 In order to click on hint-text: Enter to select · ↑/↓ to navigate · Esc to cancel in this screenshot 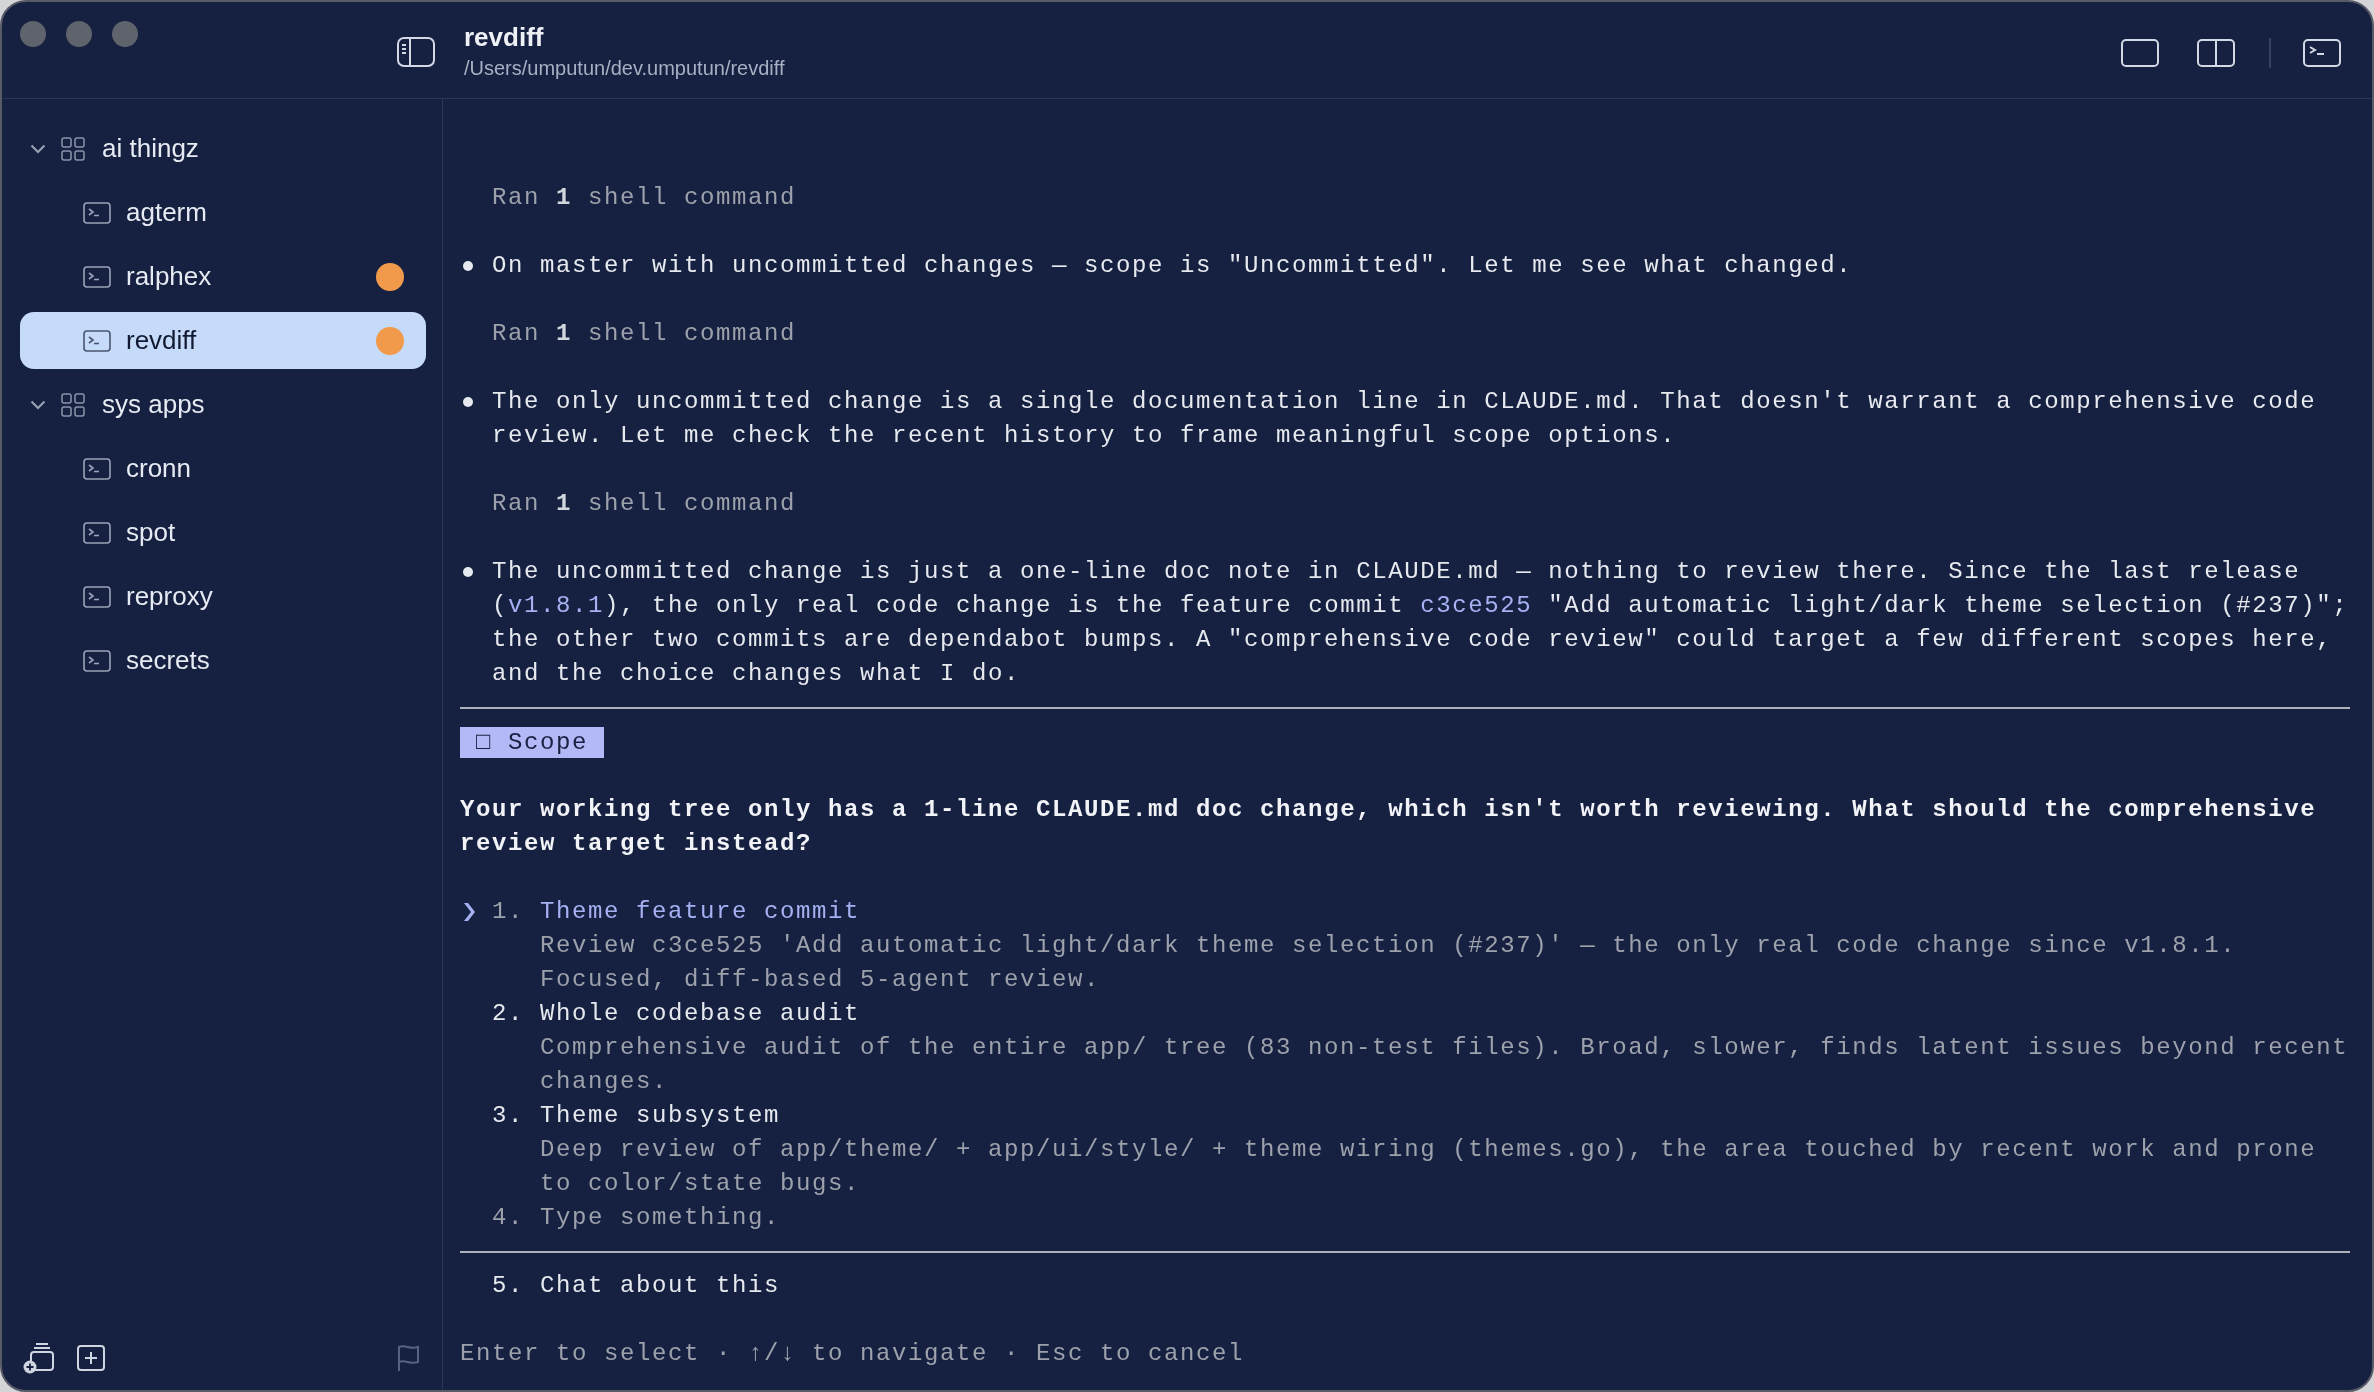, I will do `click(852, 1354)`.